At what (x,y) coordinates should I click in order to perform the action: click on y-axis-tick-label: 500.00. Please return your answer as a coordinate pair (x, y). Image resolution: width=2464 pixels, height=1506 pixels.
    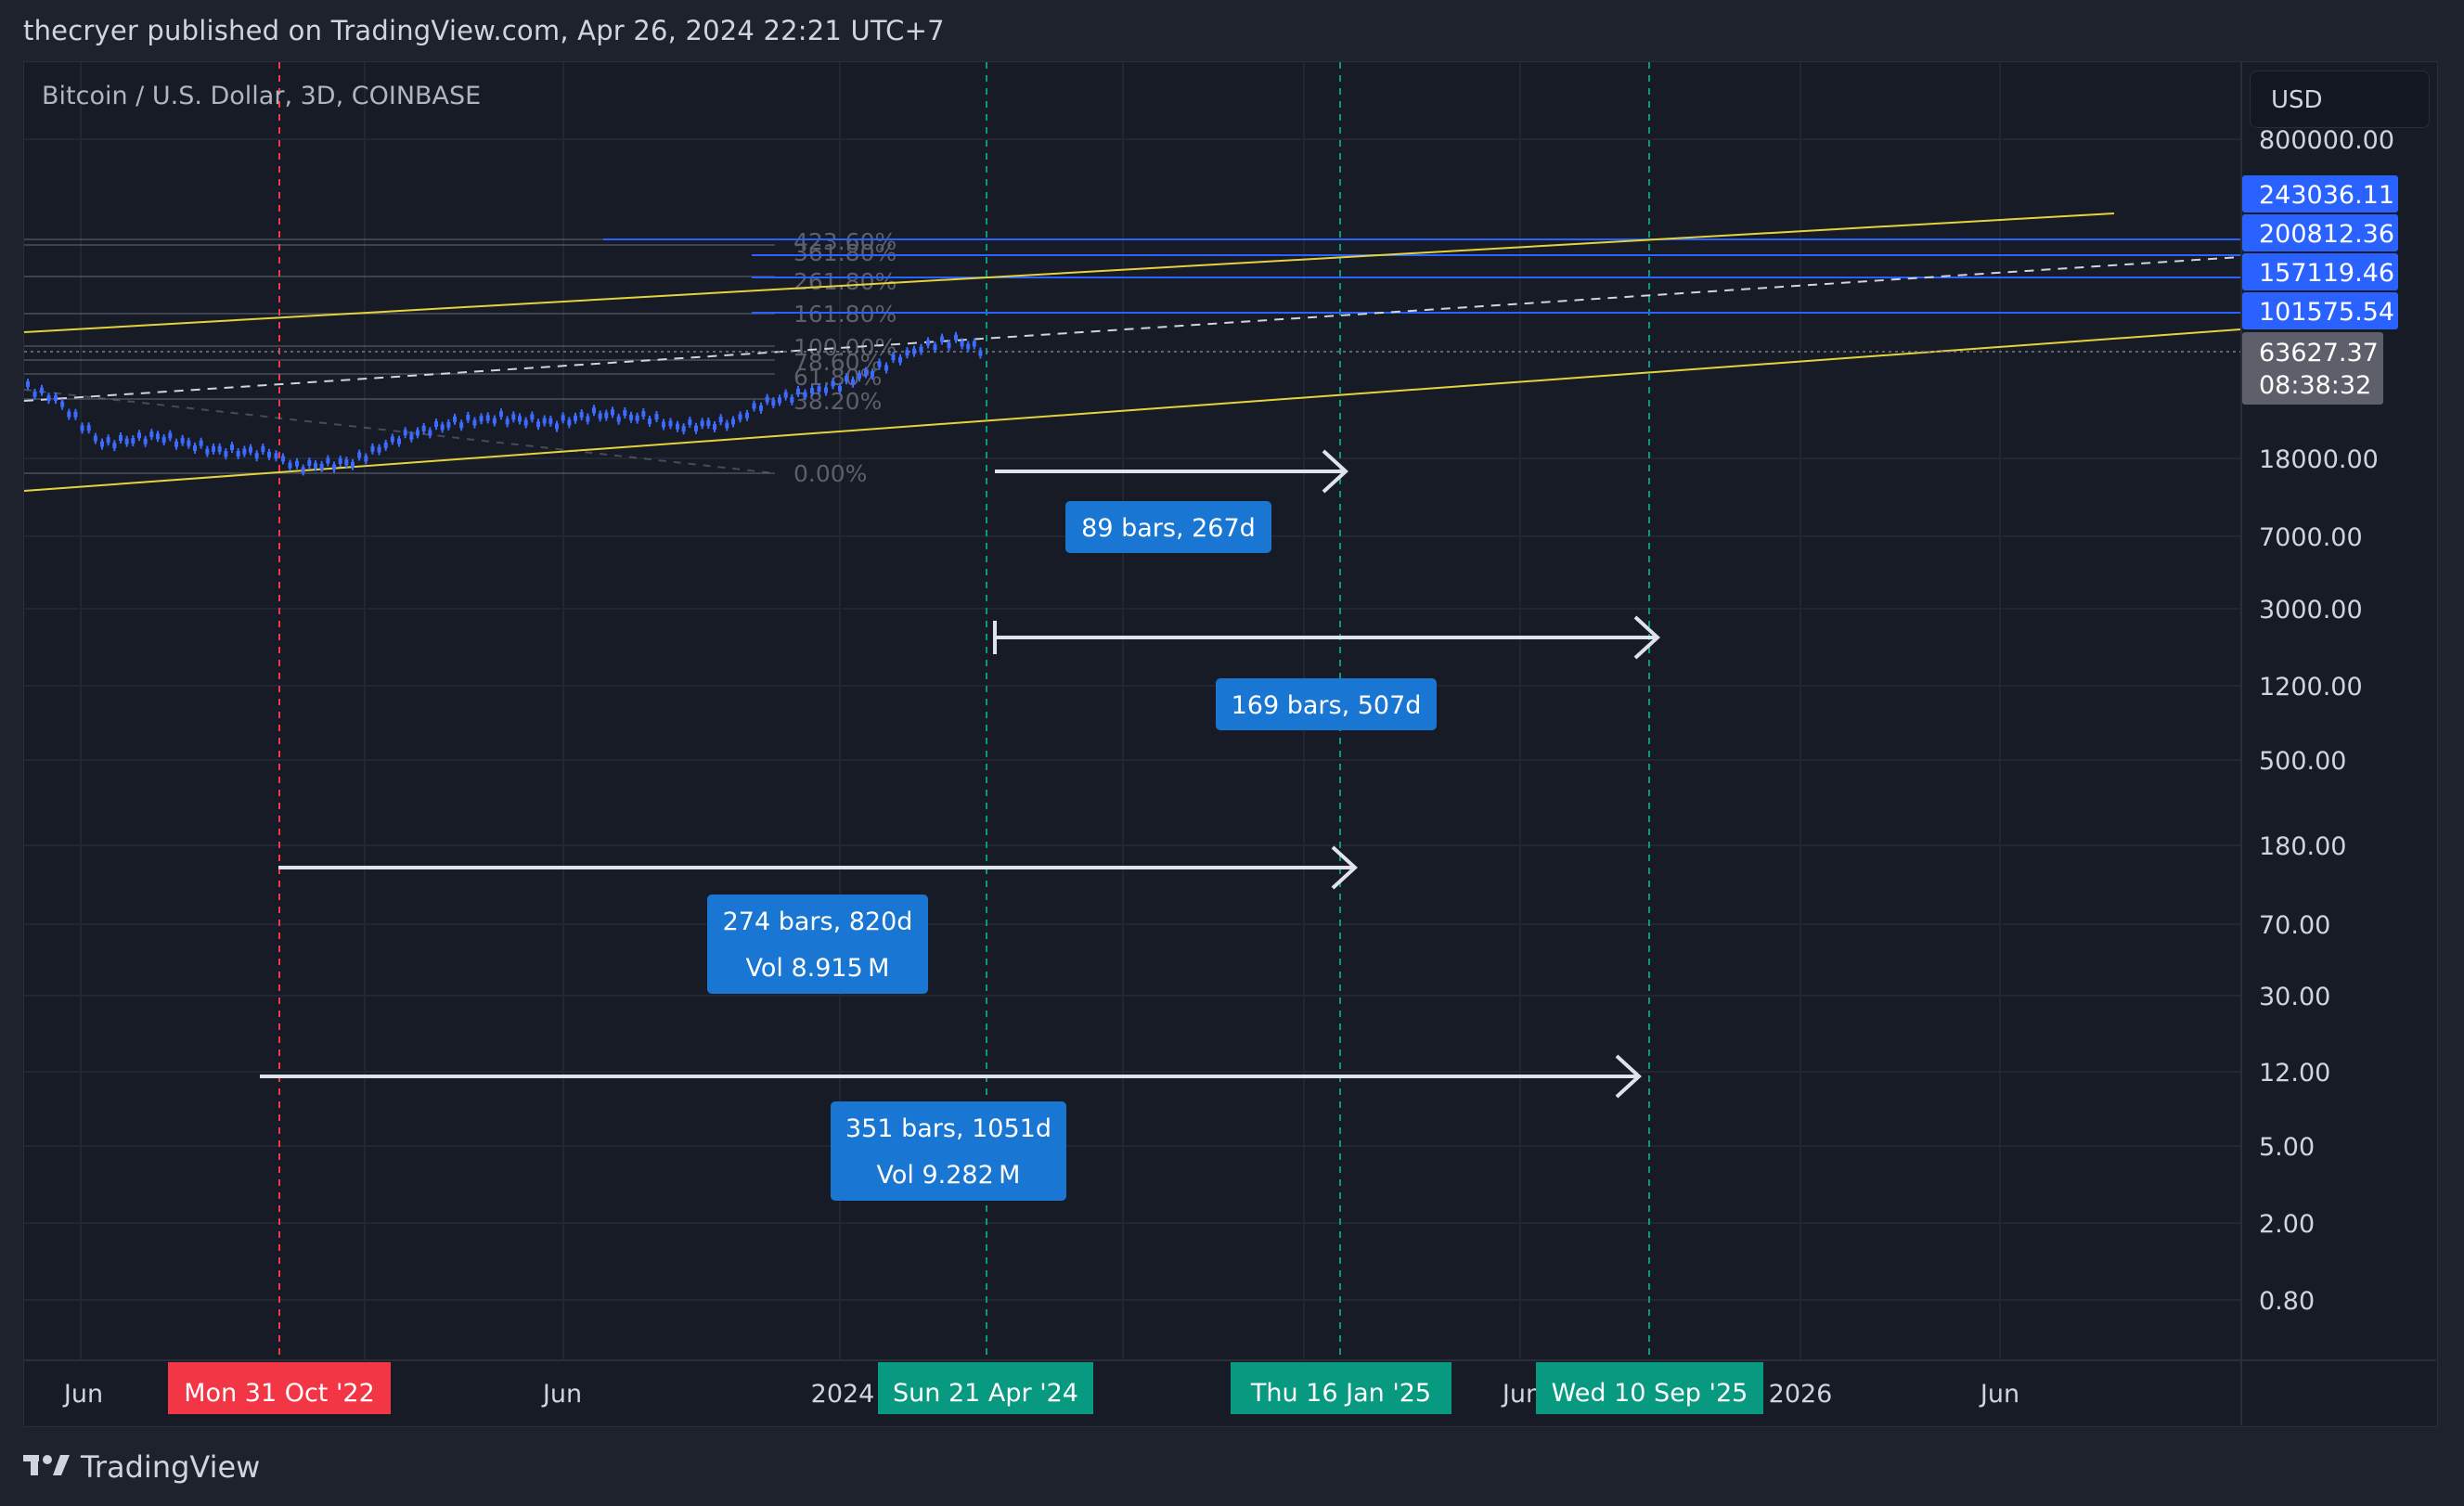
    Looking at the image, I should click on (2303, 761).